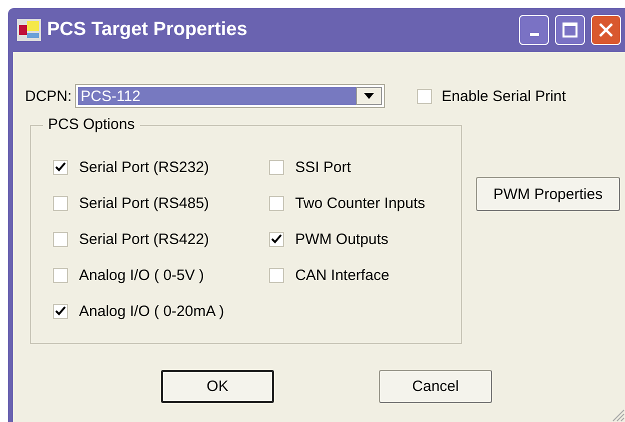 This screenshot has height=422, width=625. Describe the element at coordinates (360, 203) in the screenshot. I see `checkbox-label: Two Counter Inputs` at that location.